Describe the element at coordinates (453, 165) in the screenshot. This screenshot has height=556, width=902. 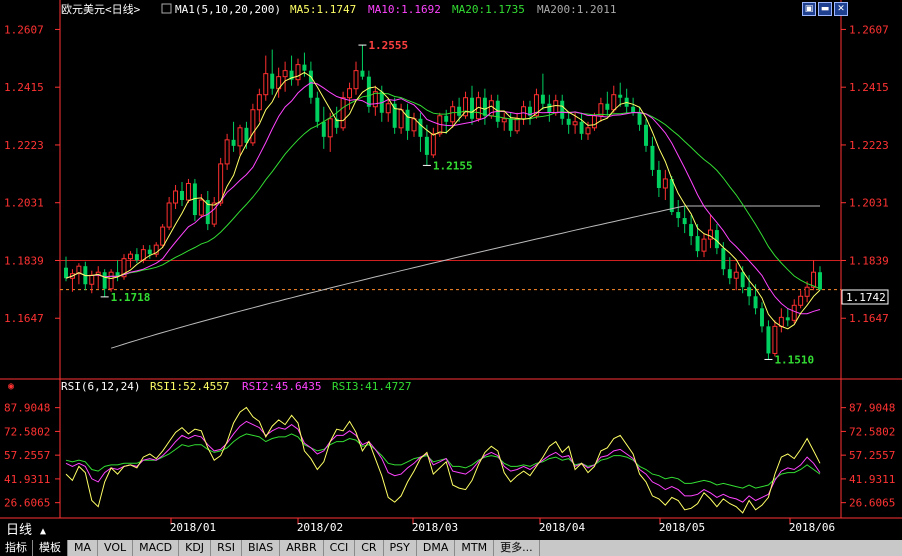
I see `mid-low-annotation: 1.2155` at that location.